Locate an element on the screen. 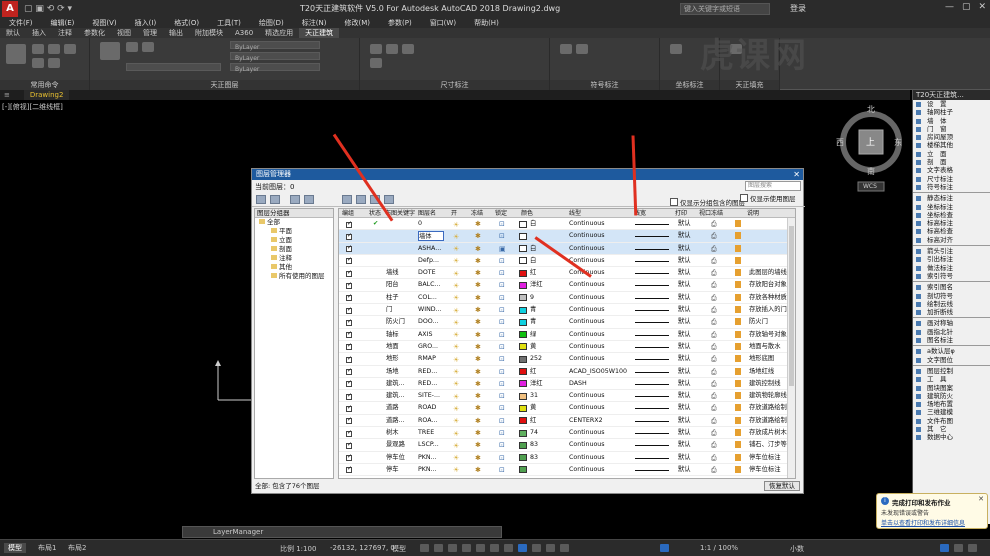 This screenshot has height=556, width=990. t20-menu-item: 设 置 is located at coordinates (951, 104).